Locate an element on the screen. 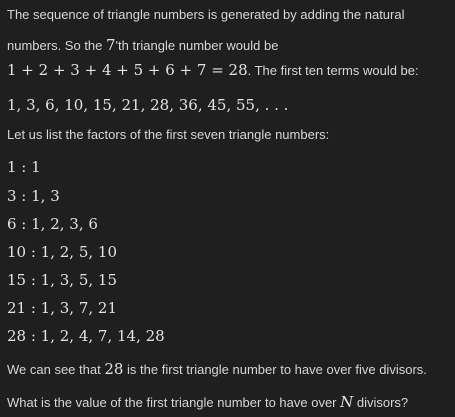 The width and height of the screenshot is (455, 417). factor-row: 21 : 1, 3, 7, 21 is located at coordinates (62, 308).